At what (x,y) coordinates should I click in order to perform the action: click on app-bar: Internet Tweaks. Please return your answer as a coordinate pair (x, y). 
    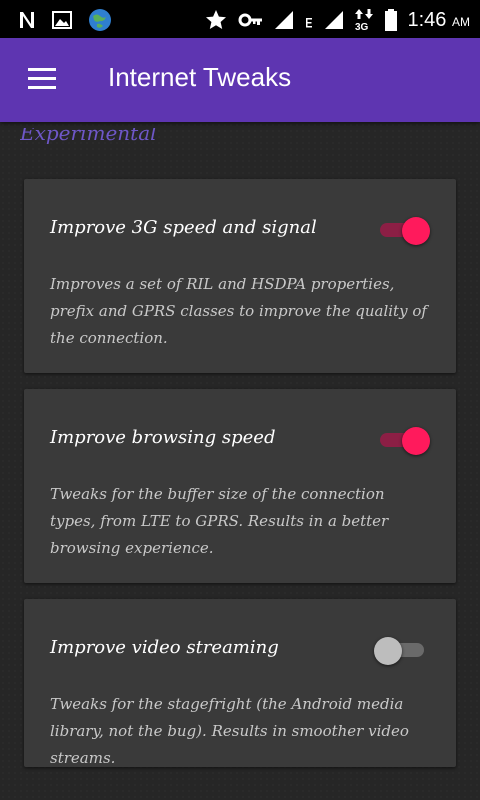
    Looking at the image, I should click on (240, 80).